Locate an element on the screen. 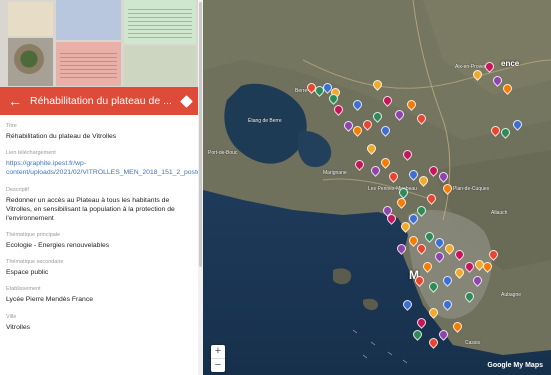 The image size is (551, 375). field-label: Etablissement is located at coordinates (23, 289).